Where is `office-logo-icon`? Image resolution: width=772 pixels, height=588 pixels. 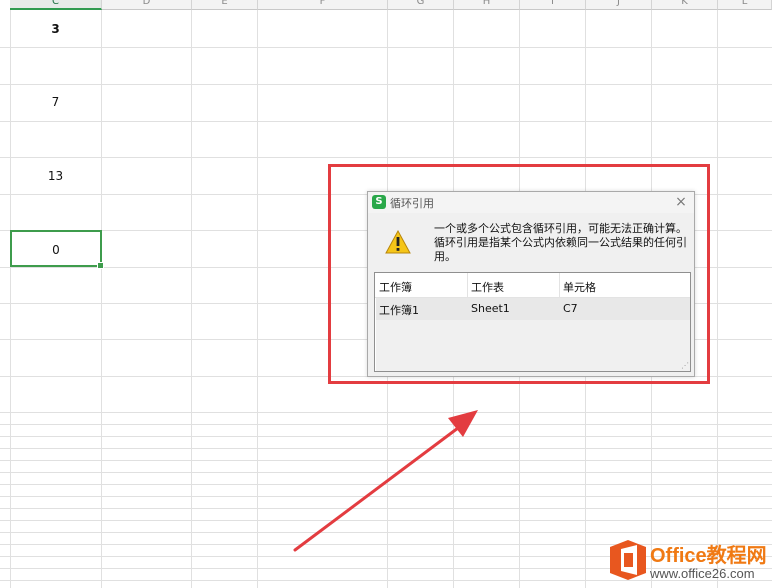 office-logo-icon is located at coordinates (628, 560).